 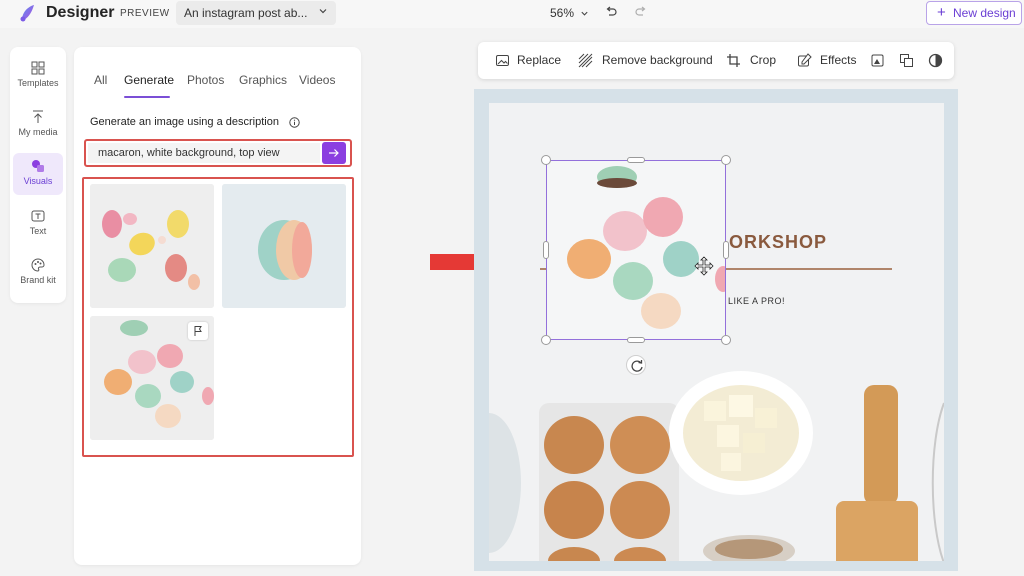 I want to click on redo-icon, so click(x=641, y=12).